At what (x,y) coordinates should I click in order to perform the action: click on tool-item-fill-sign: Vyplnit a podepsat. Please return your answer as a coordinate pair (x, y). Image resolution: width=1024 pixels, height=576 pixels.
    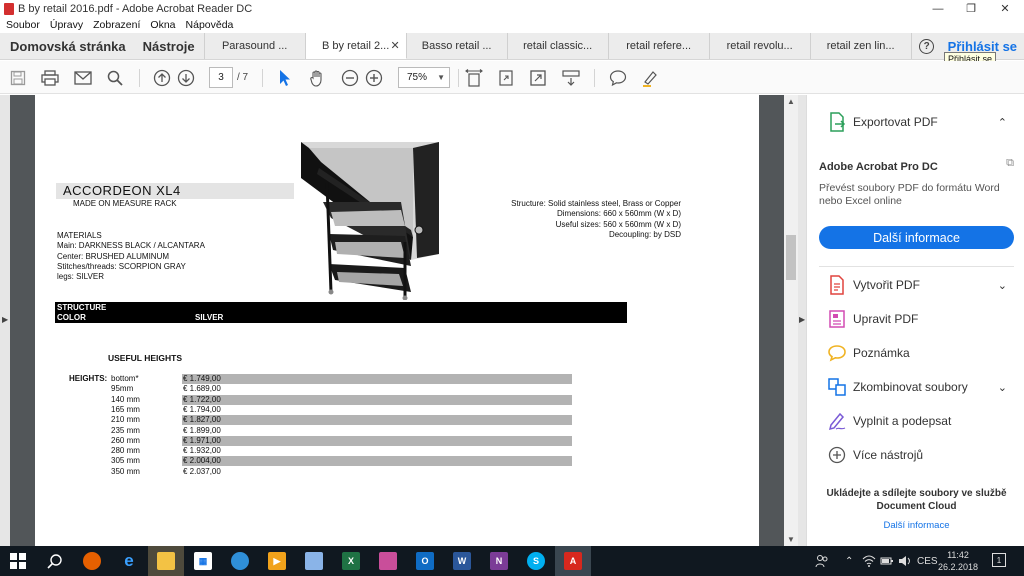
    Looking at the image, I should click on (915, 421).